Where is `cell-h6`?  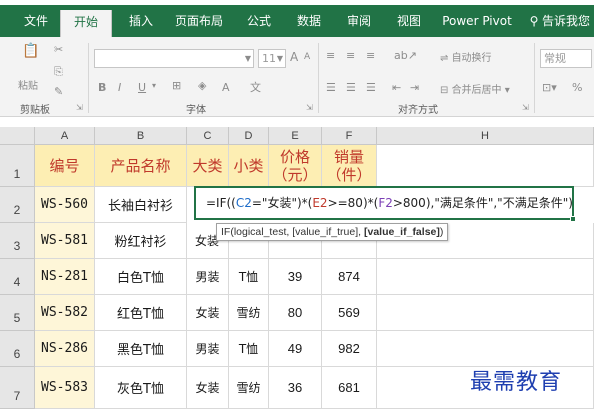 cell-h6 is located at coordinates (485, 349).